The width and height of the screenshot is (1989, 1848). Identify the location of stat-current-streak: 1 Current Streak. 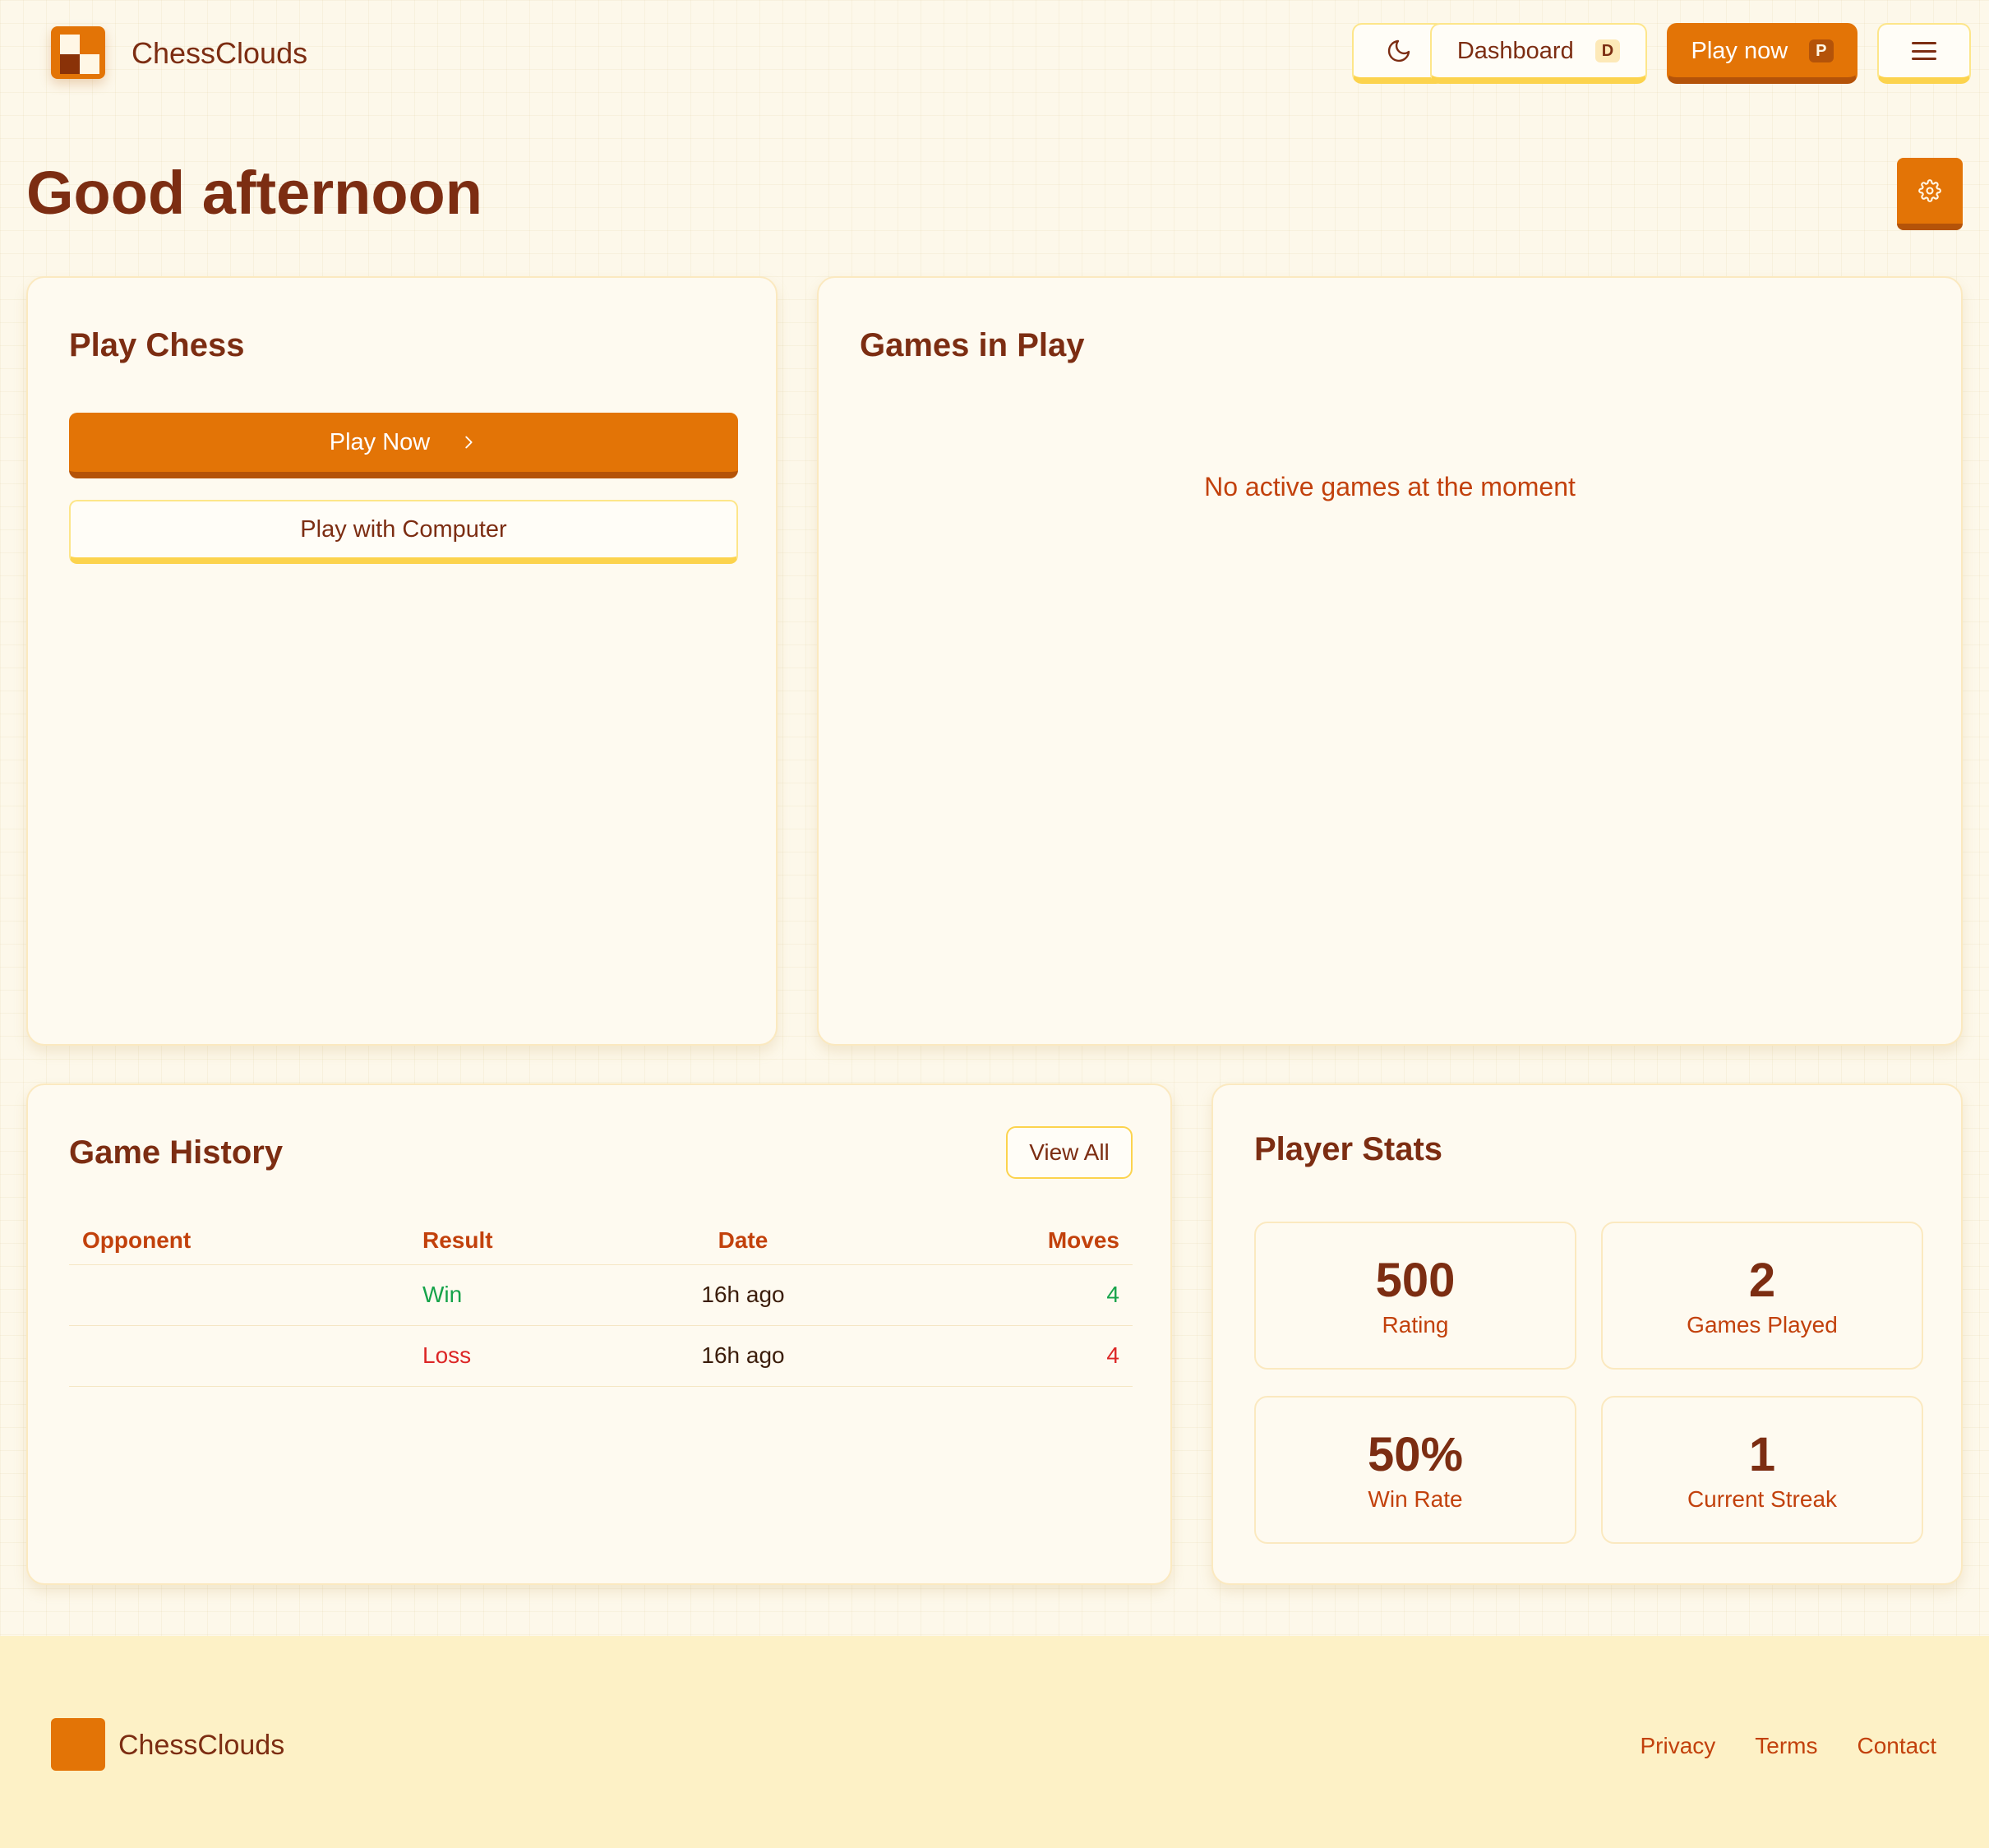
(1762, 1470).